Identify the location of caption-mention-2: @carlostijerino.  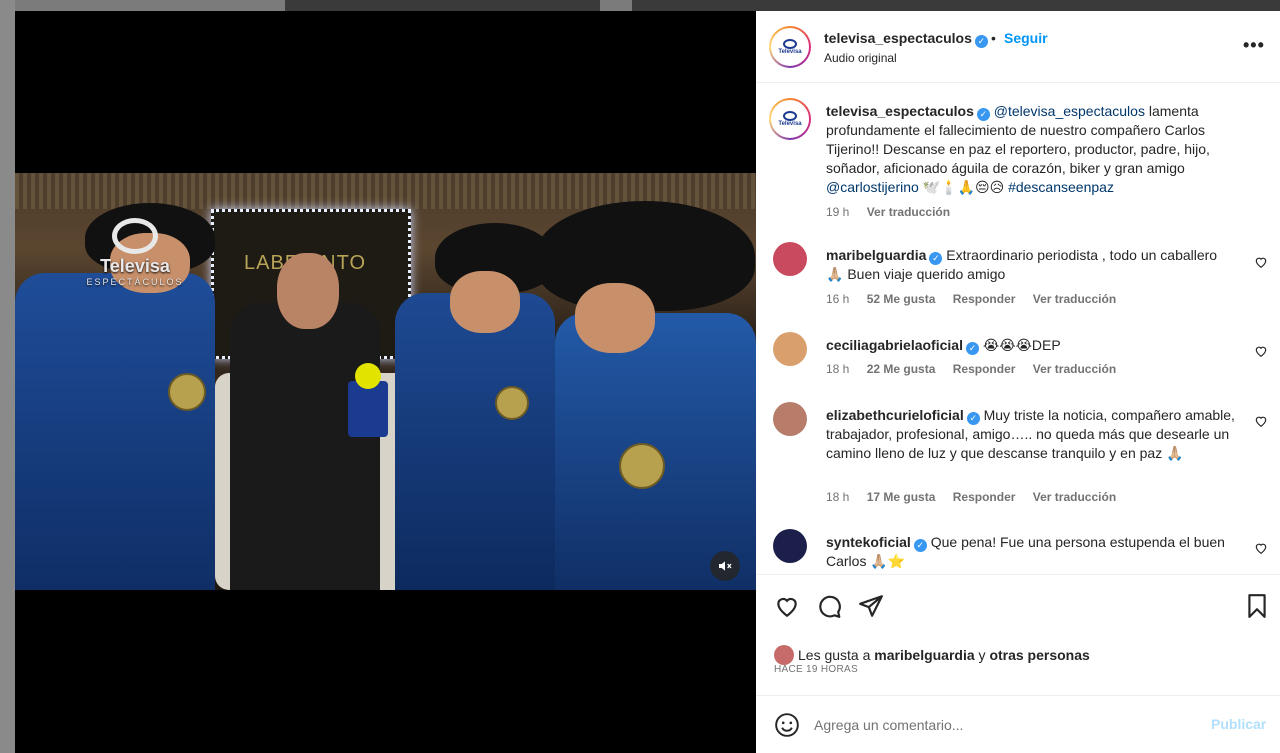
(872, 187).